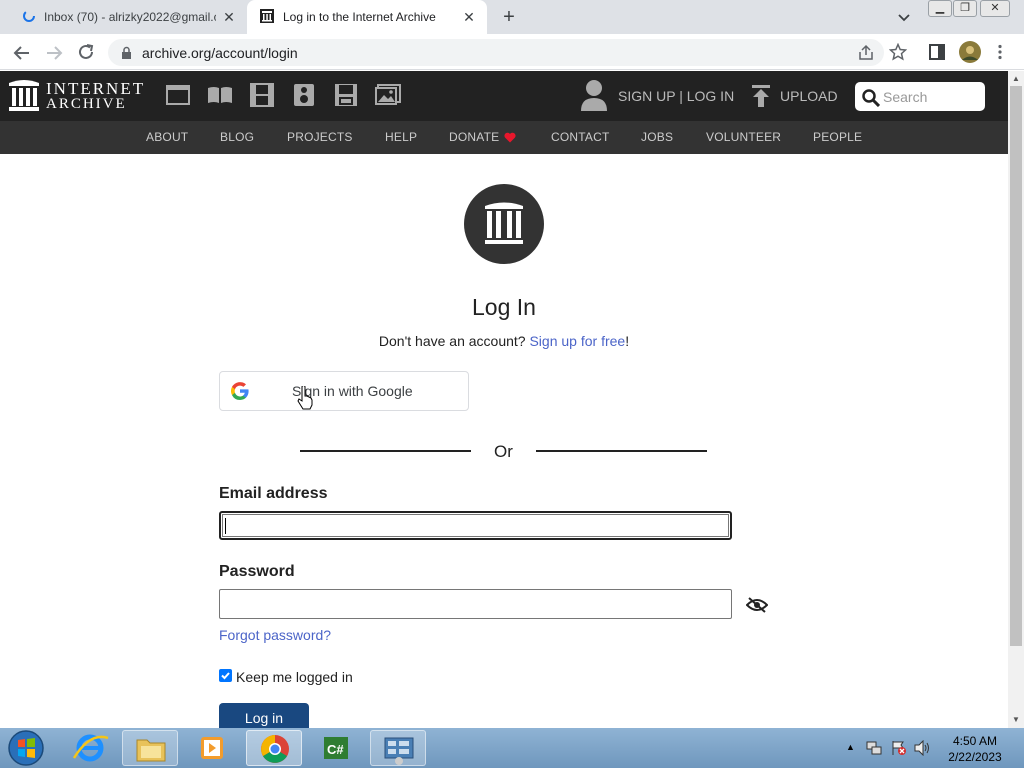  I want to click on nav-donate: DONATE, so click(474, 137).